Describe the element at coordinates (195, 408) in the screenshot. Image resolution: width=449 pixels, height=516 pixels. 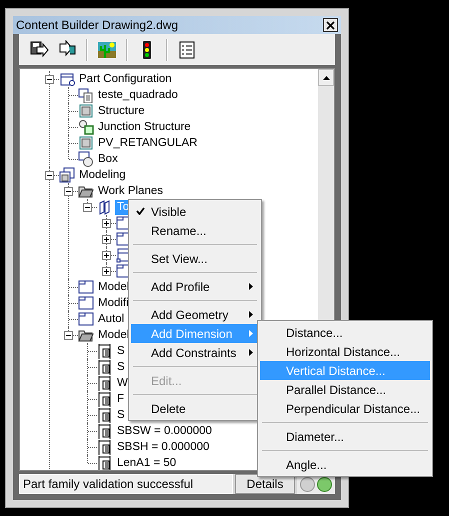
I see `menu-item: Delete` at that location.